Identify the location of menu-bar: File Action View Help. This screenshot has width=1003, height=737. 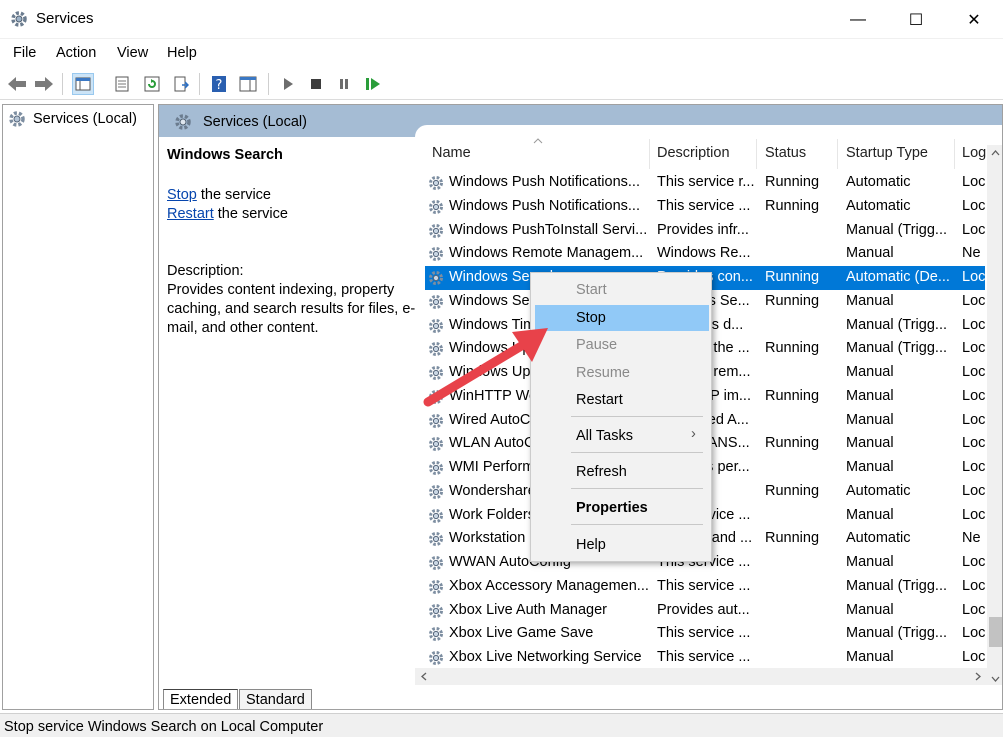
(501, 54).